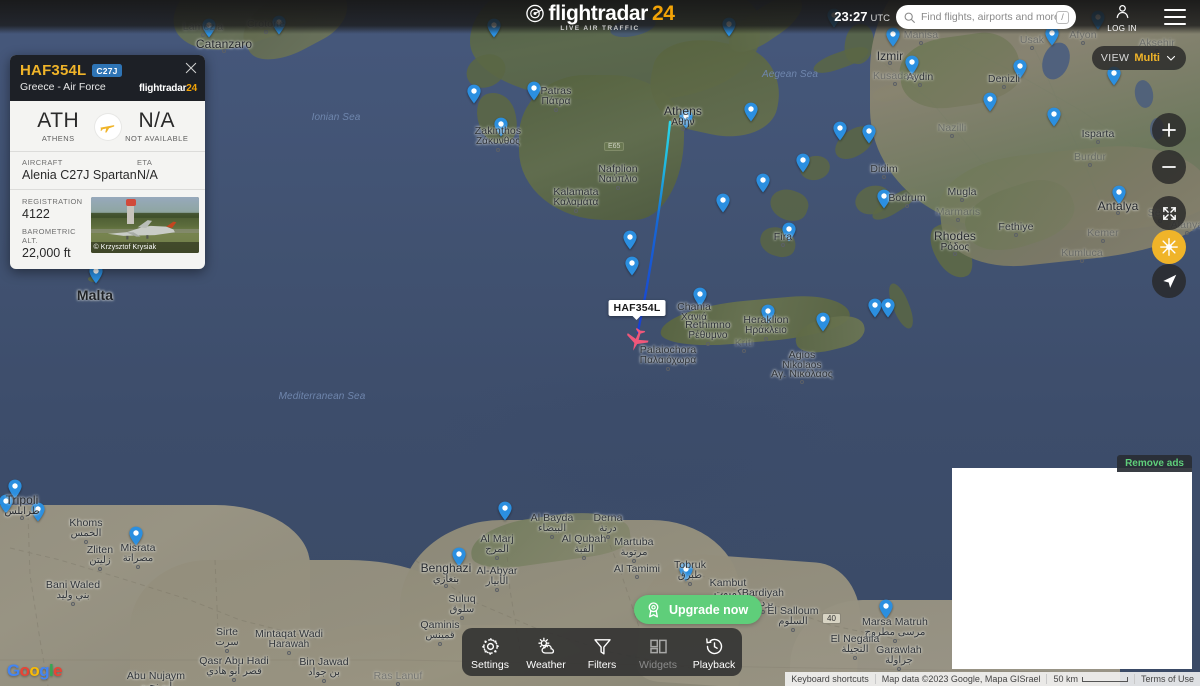 This screenshot has height=686, width=1200. Describe the element at coordinates (1072, 568) in the screenshot. I see `advertisement-panel` at that location.